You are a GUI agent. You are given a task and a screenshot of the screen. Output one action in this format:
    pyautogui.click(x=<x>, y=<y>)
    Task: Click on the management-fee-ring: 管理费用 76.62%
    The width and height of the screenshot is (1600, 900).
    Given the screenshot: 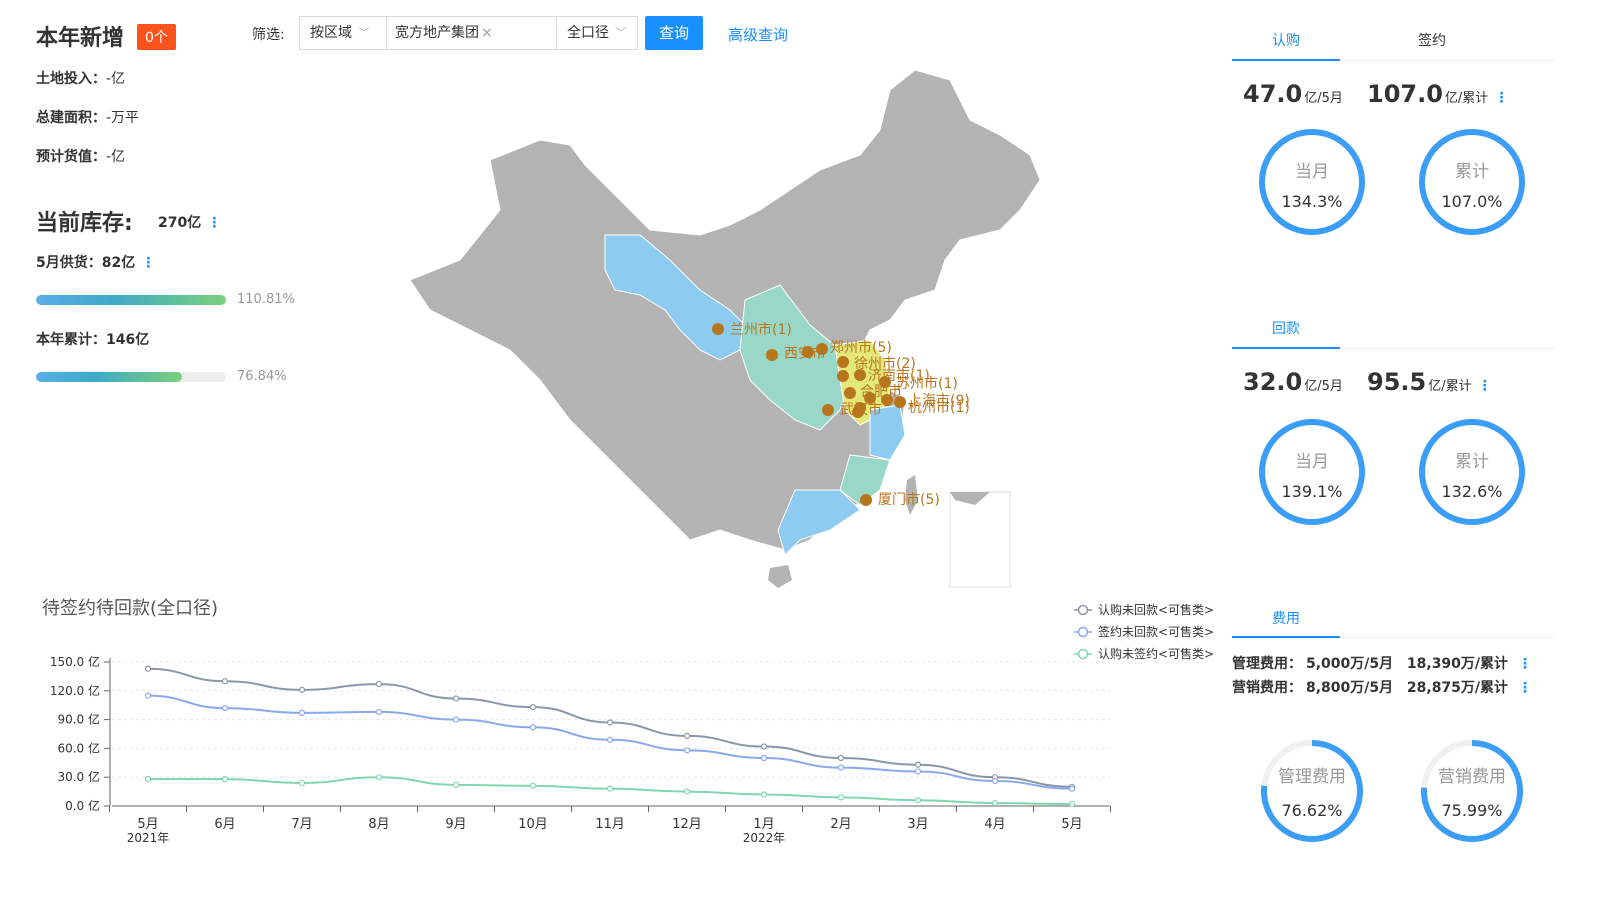 What is the action you would take?
    pyautogui.click(x=1312, y=791)
    